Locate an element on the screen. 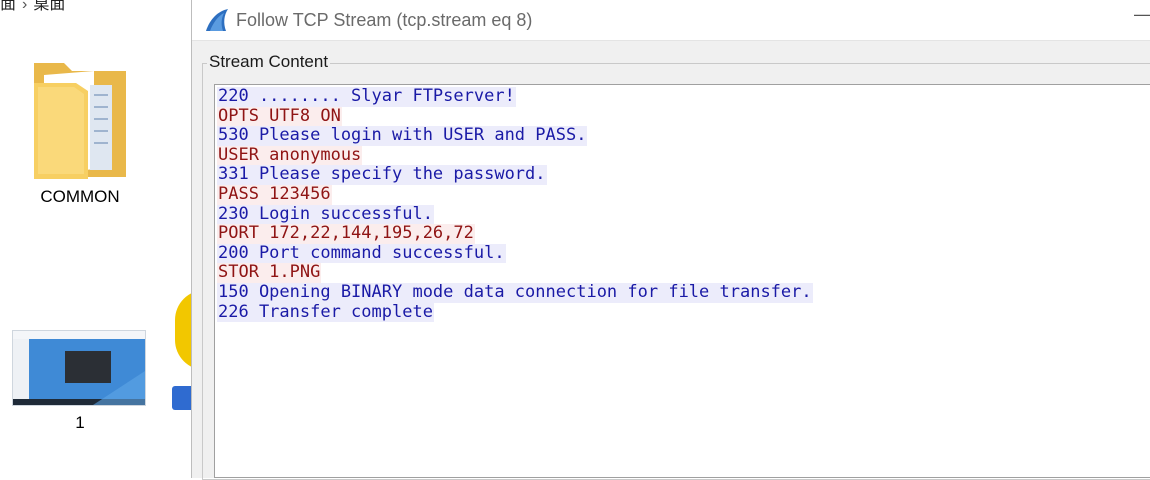 Image resolution: width=1150 pixels, height=480 pixels. window-titlebar: Follow TCP Stream (tcp.stream eq 8) — is located at coordinates (671, 20).